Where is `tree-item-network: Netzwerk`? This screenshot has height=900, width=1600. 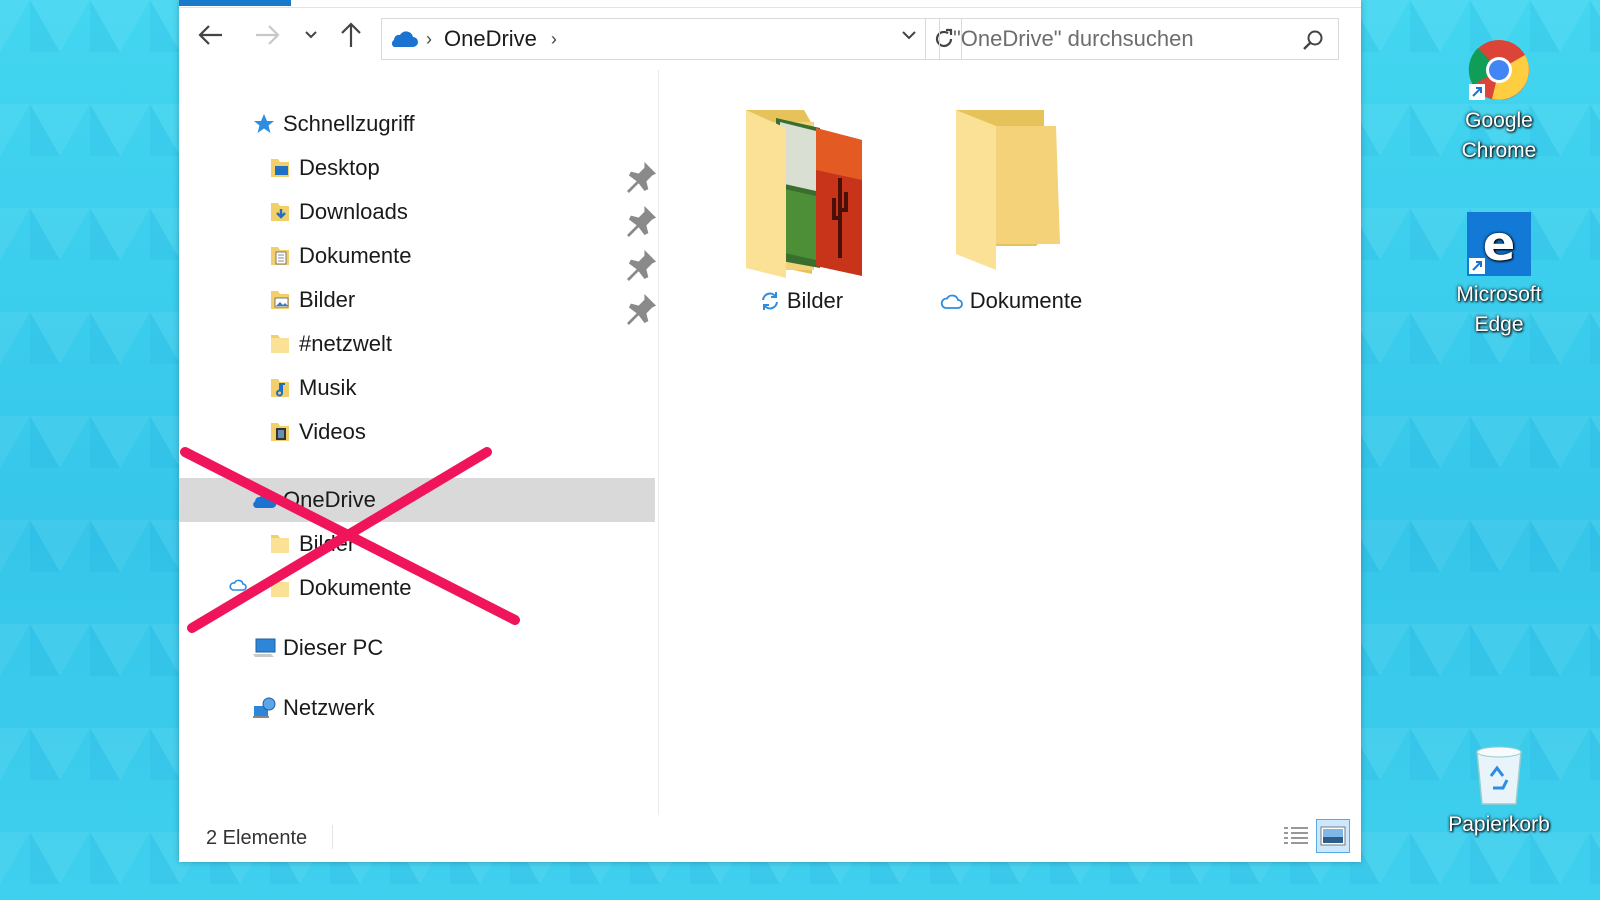 tree-item-network: Netzwerk is located at coordinates (313, 708).